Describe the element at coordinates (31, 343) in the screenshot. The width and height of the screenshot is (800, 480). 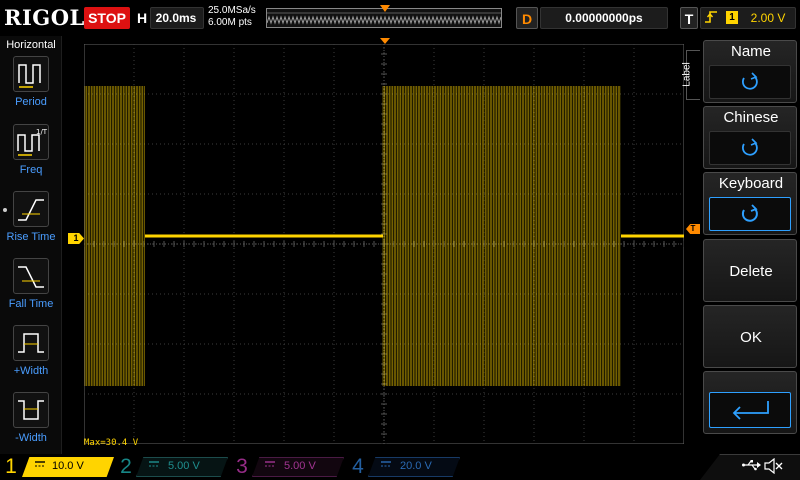
I see `positive-width-icon` at that location.